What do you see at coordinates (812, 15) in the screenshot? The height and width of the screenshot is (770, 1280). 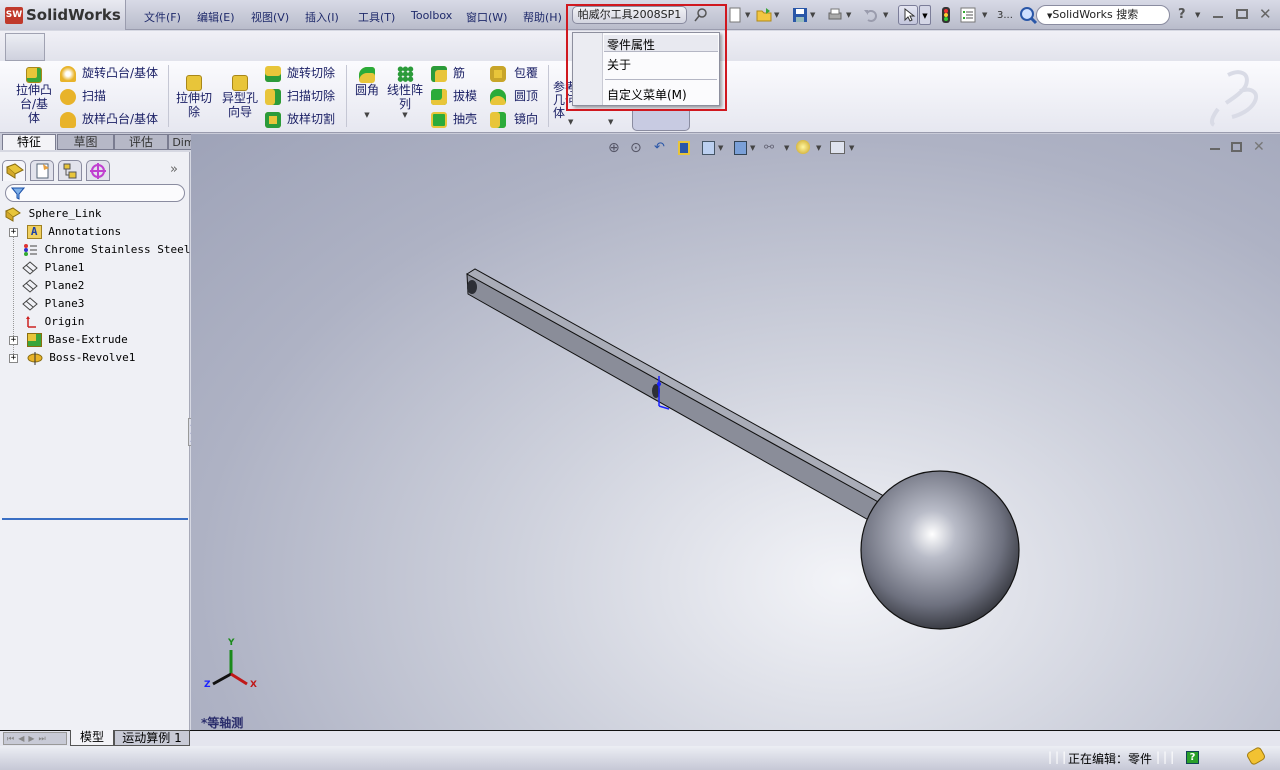 I see `save-dropdown-icon: ▼` at bounding box center [812, 15].